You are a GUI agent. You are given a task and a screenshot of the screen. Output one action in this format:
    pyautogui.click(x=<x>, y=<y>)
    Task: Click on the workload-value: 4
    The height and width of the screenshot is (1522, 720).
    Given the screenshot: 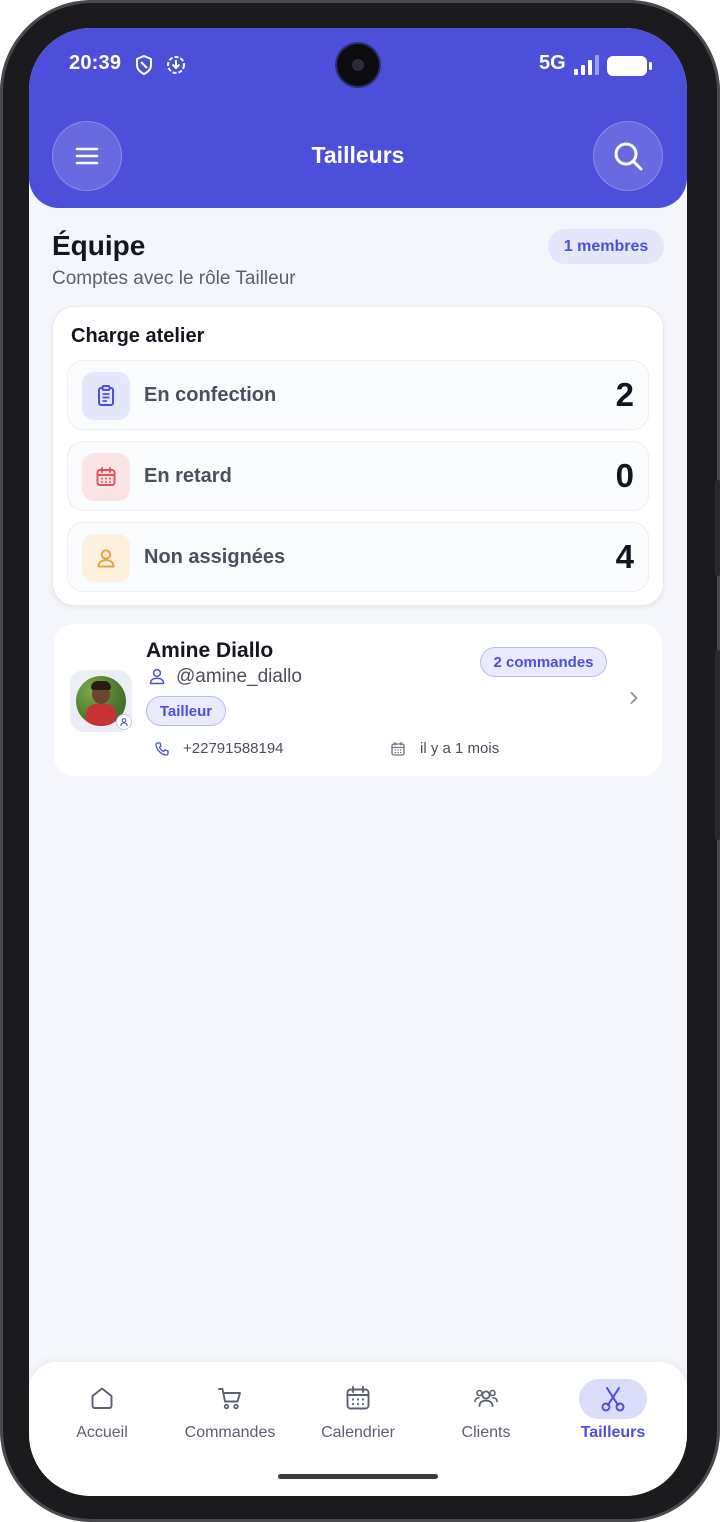 What is the action you would take?
    pyautogui.click(x=624, y=556)
    